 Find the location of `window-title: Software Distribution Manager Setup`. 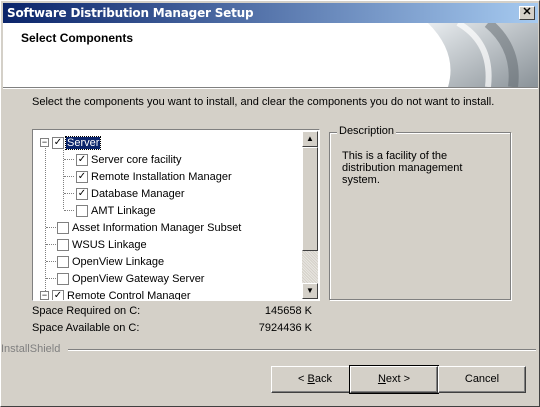

window-title: Software Distribution Manager Setup is located at coordinates (130, 13).